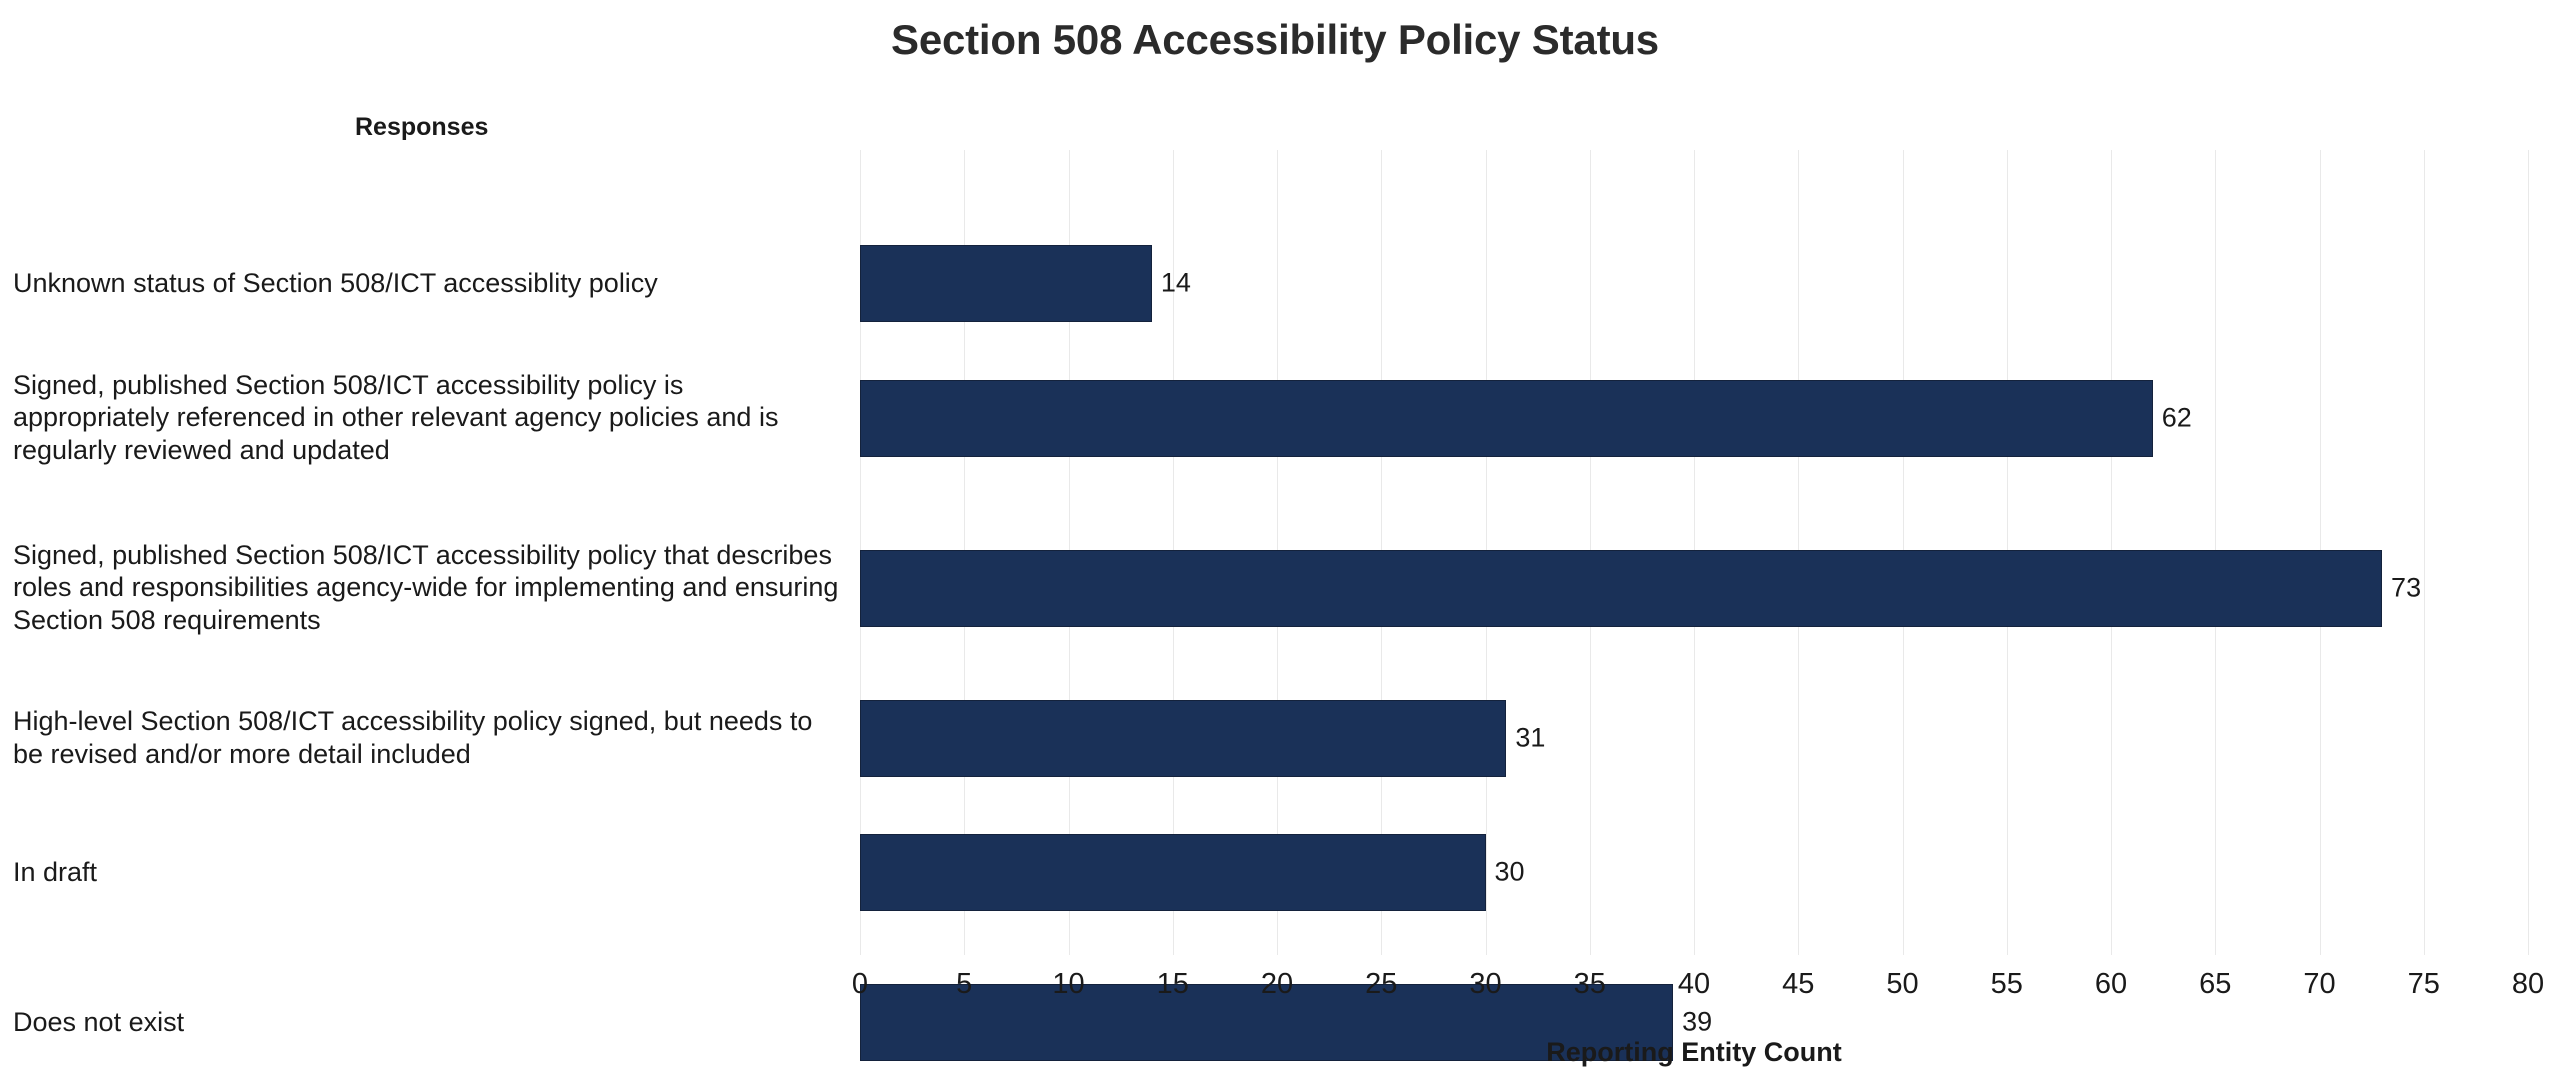  I want to click on bar-row: 14, so click(1694, 283).